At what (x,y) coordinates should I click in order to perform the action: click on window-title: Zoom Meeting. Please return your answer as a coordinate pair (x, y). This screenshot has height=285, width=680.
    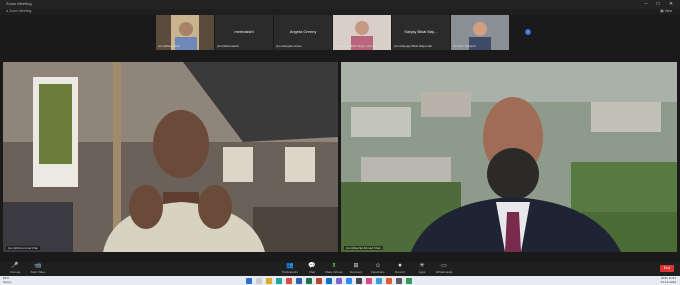
    Looking at the image, I should click on (19, 3).